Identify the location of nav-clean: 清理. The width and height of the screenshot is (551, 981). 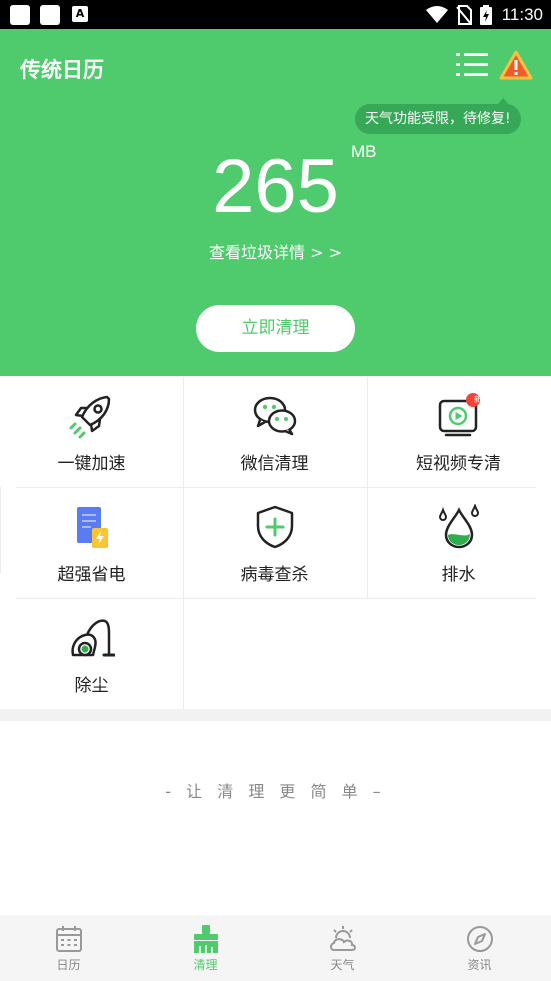
(205, 948).